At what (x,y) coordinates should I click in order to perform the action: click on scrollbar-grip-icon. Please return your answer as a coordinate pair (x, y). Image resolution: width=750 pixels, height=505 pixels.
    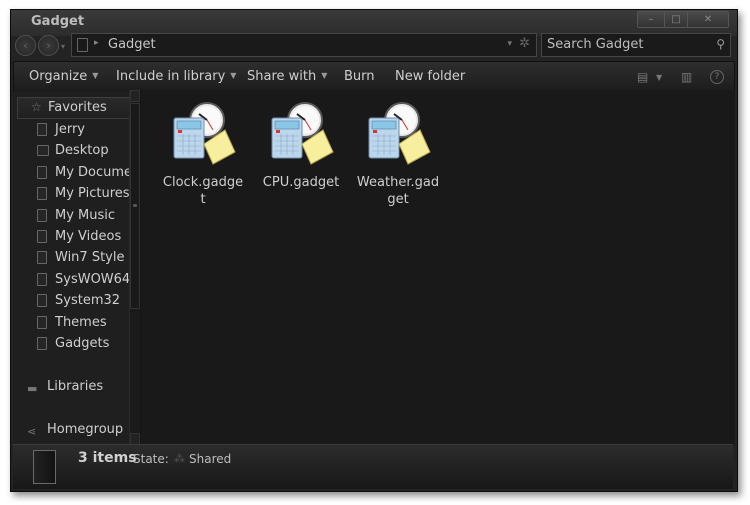
    Looking at the image, I should click on (135, 205).